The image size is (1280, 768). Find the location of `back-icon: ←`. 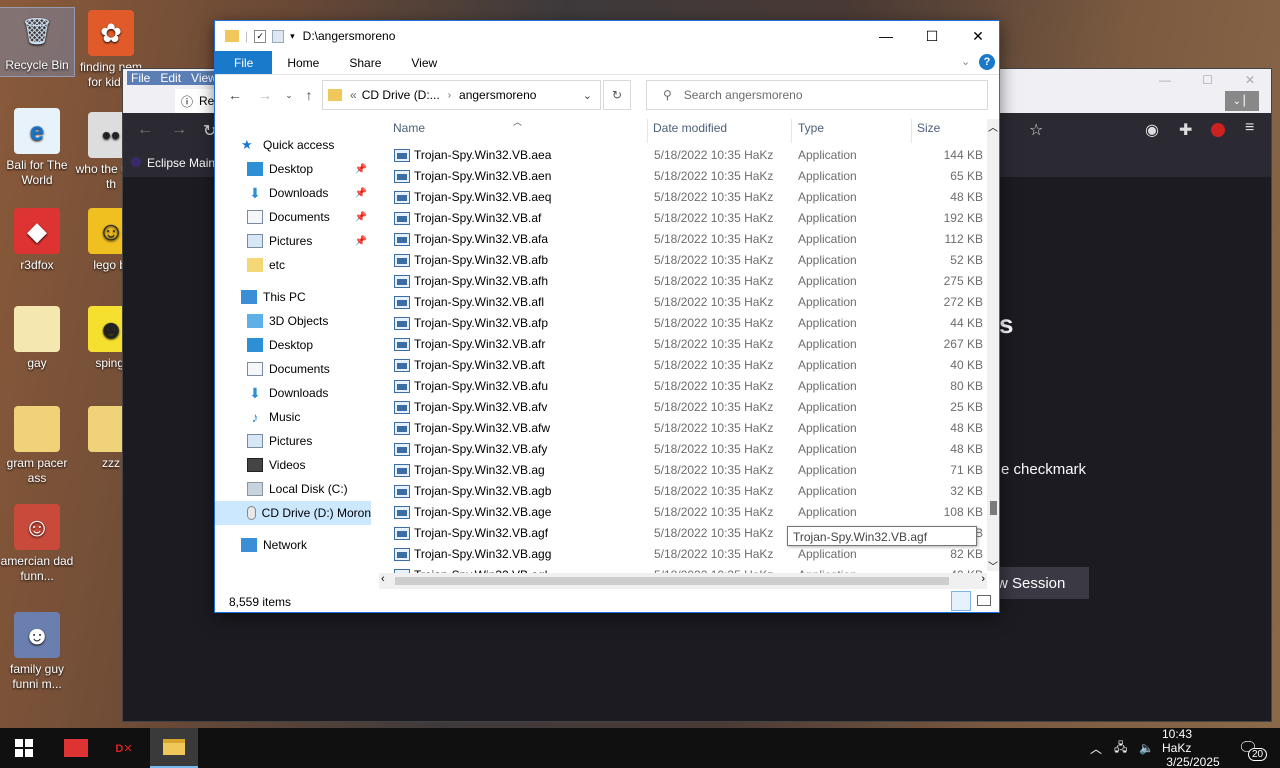

back-icon: ← is located at coordinates (145, 130).